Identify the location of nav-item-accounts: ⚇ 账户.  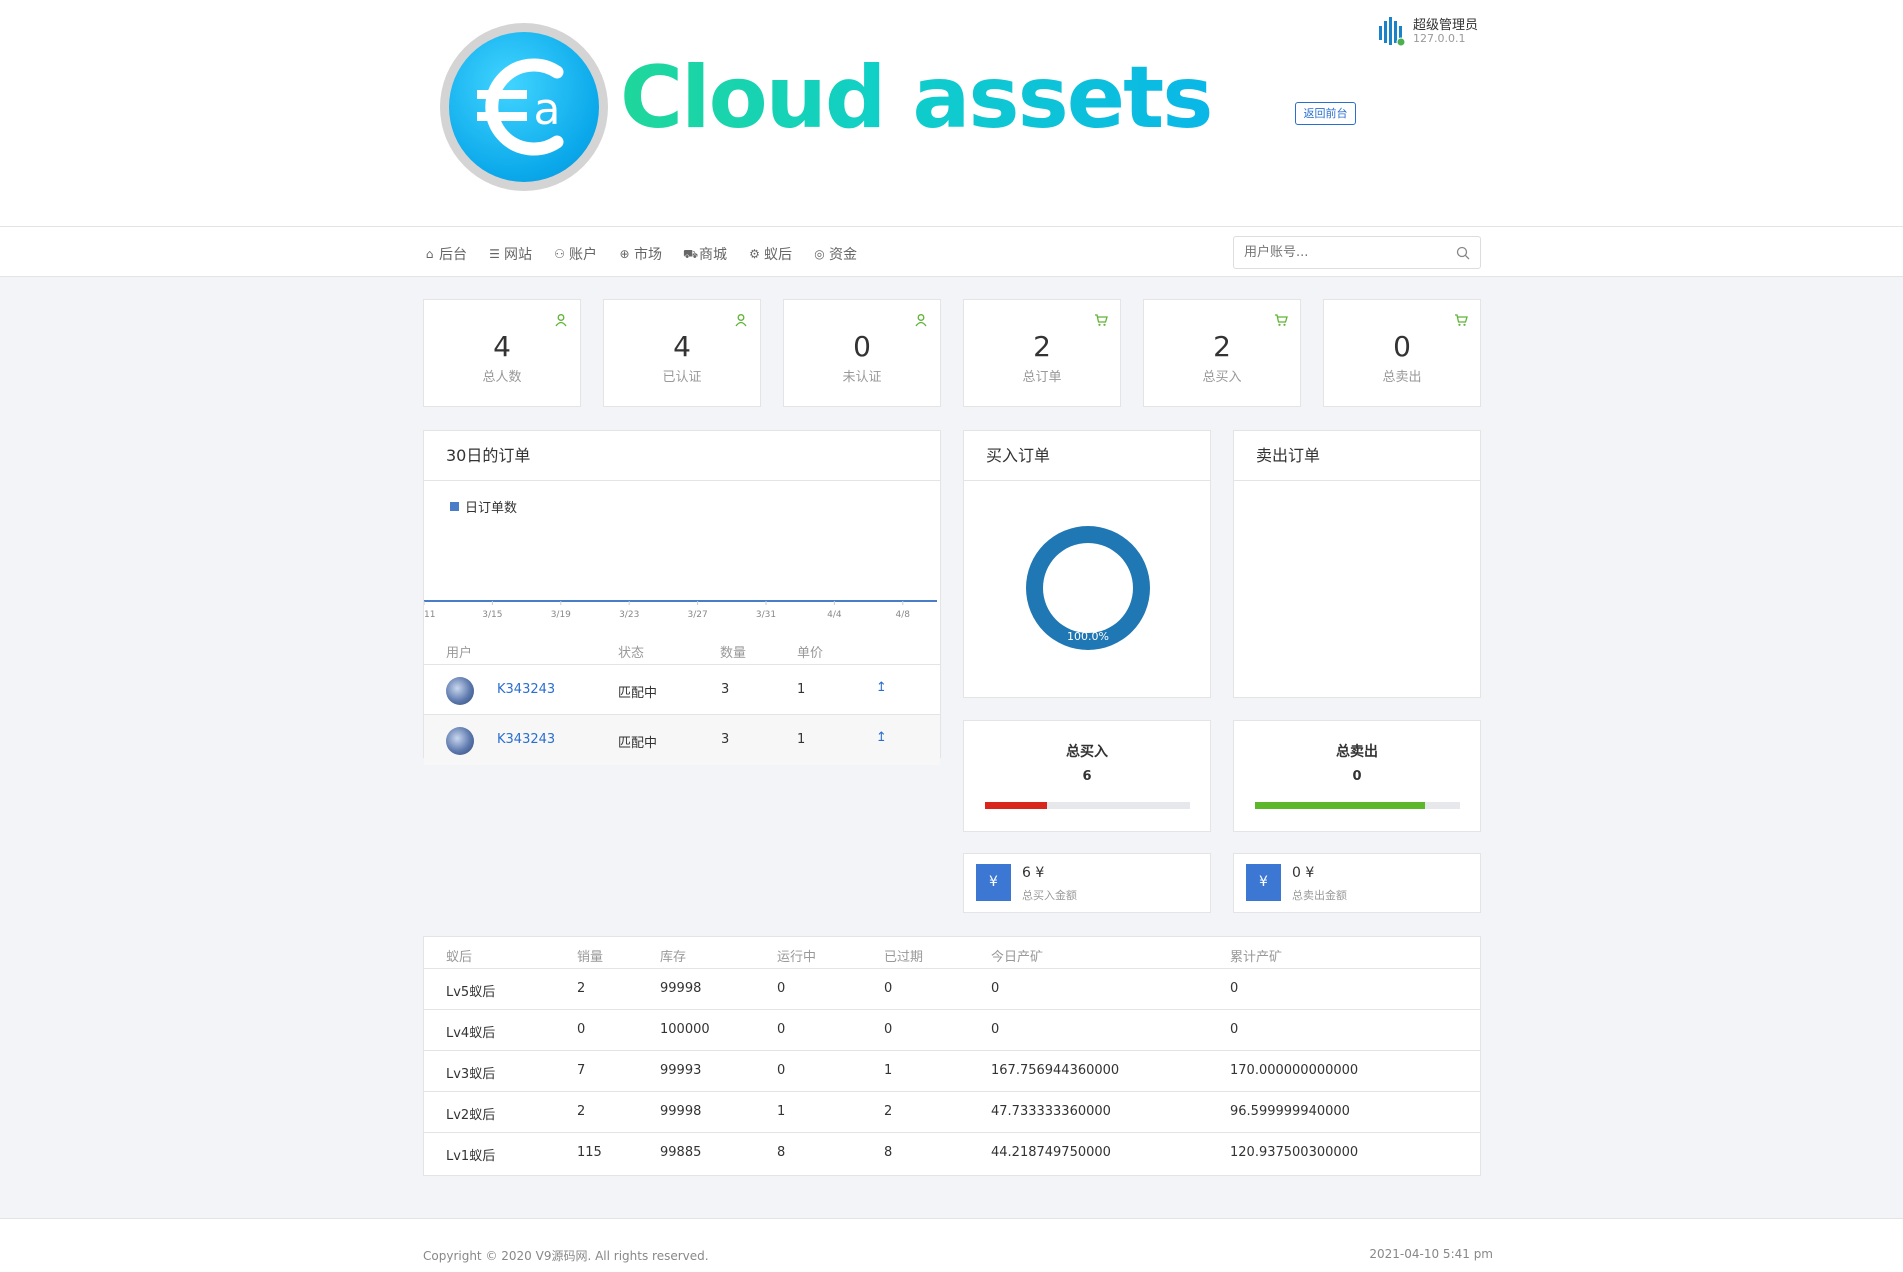
(575, 254).